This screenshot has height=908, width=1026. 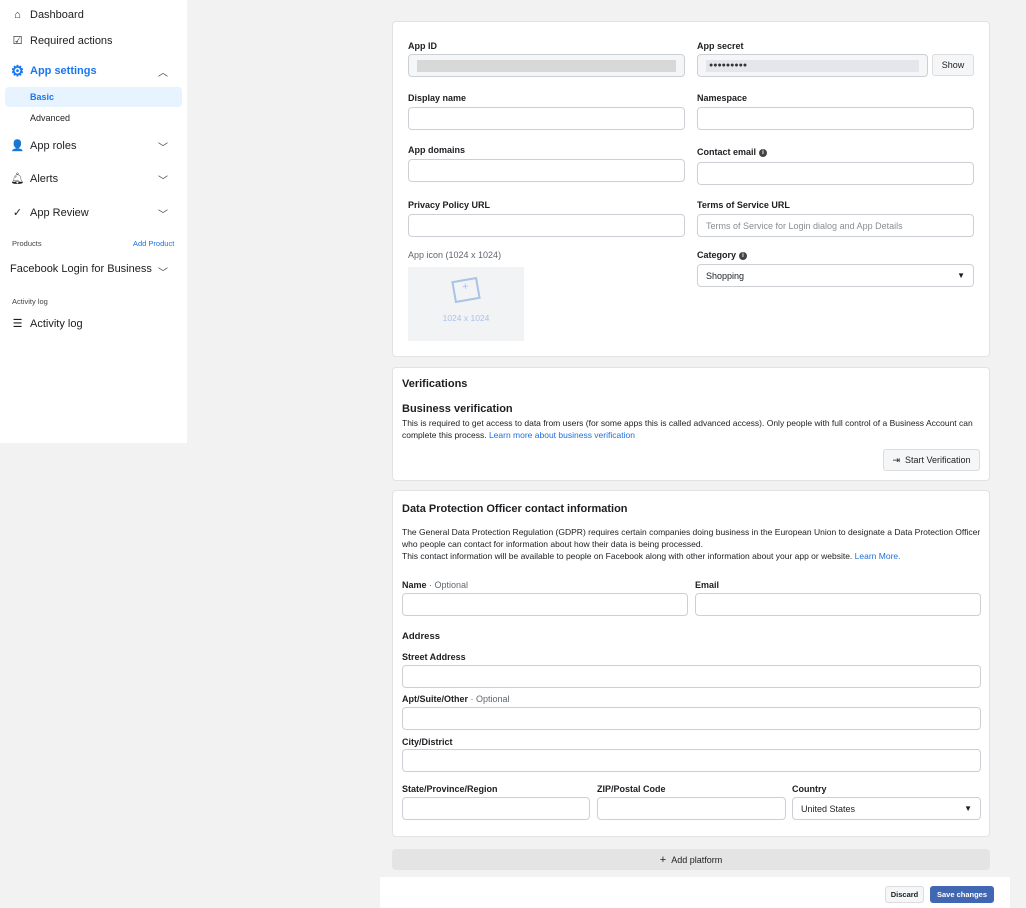 I want to click on sidebar-item-facebook-login: Facebook Login for Business, so click(x=81, y=269).